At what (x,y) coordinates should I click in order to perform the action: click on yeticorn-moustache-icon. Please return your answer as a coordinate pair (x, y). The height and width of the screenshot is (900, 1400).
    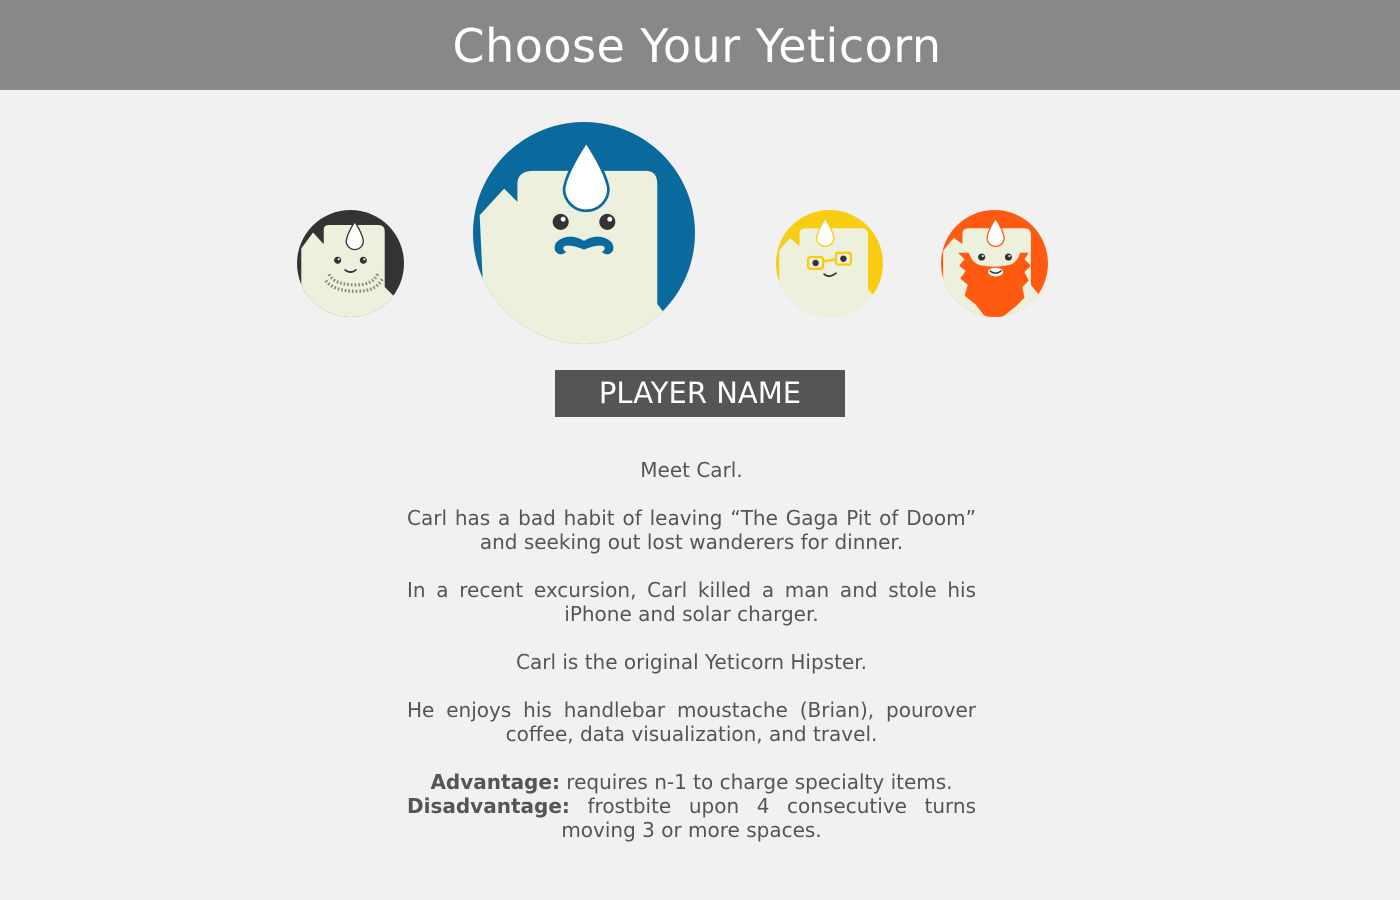
    Looking at the image, I should click on (584, 233).